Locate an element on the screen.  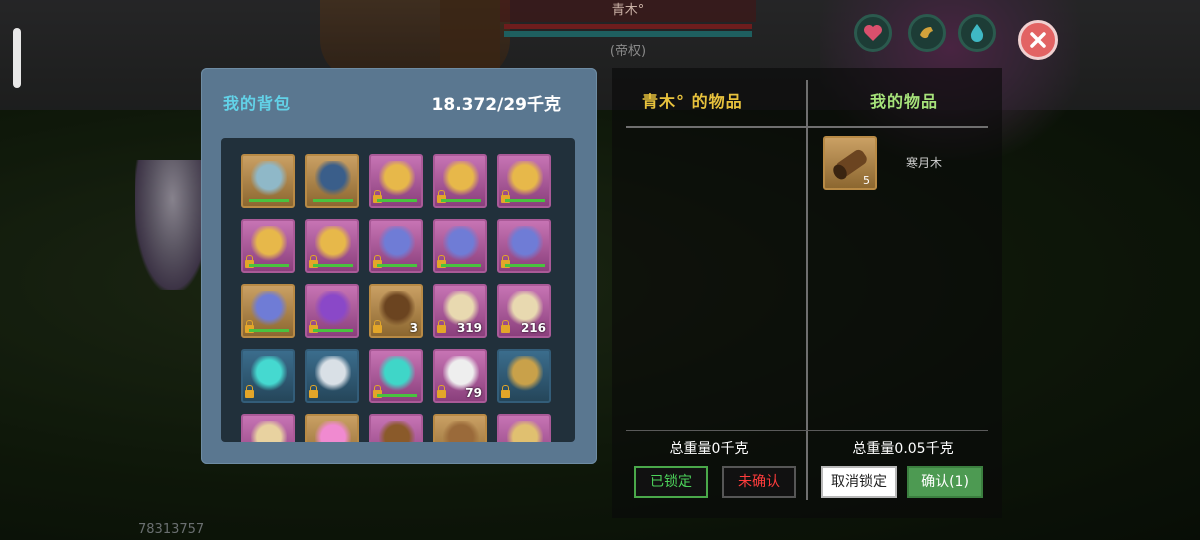
purple-gem-amulet-icon is located at coordinates (333, 309).